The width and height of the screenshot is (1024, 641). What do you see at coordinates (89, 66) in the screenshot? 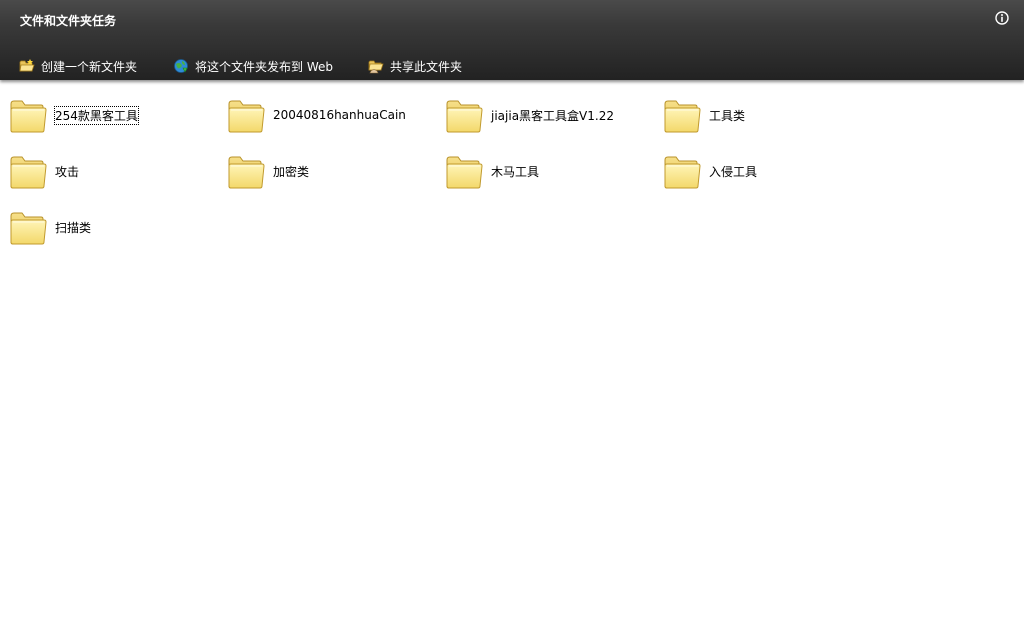
I see `task-label: 创建一个新文件夹` at bounding box center [89, 66].